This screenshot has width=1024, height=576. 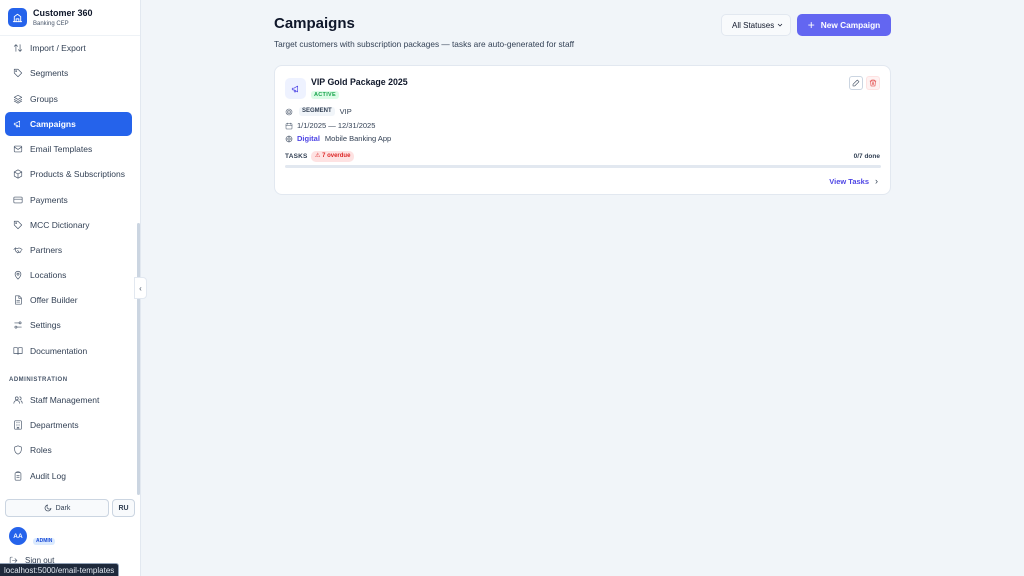 I want to click on sidebar-item-segments: Segments, so click(x=68, y=73).